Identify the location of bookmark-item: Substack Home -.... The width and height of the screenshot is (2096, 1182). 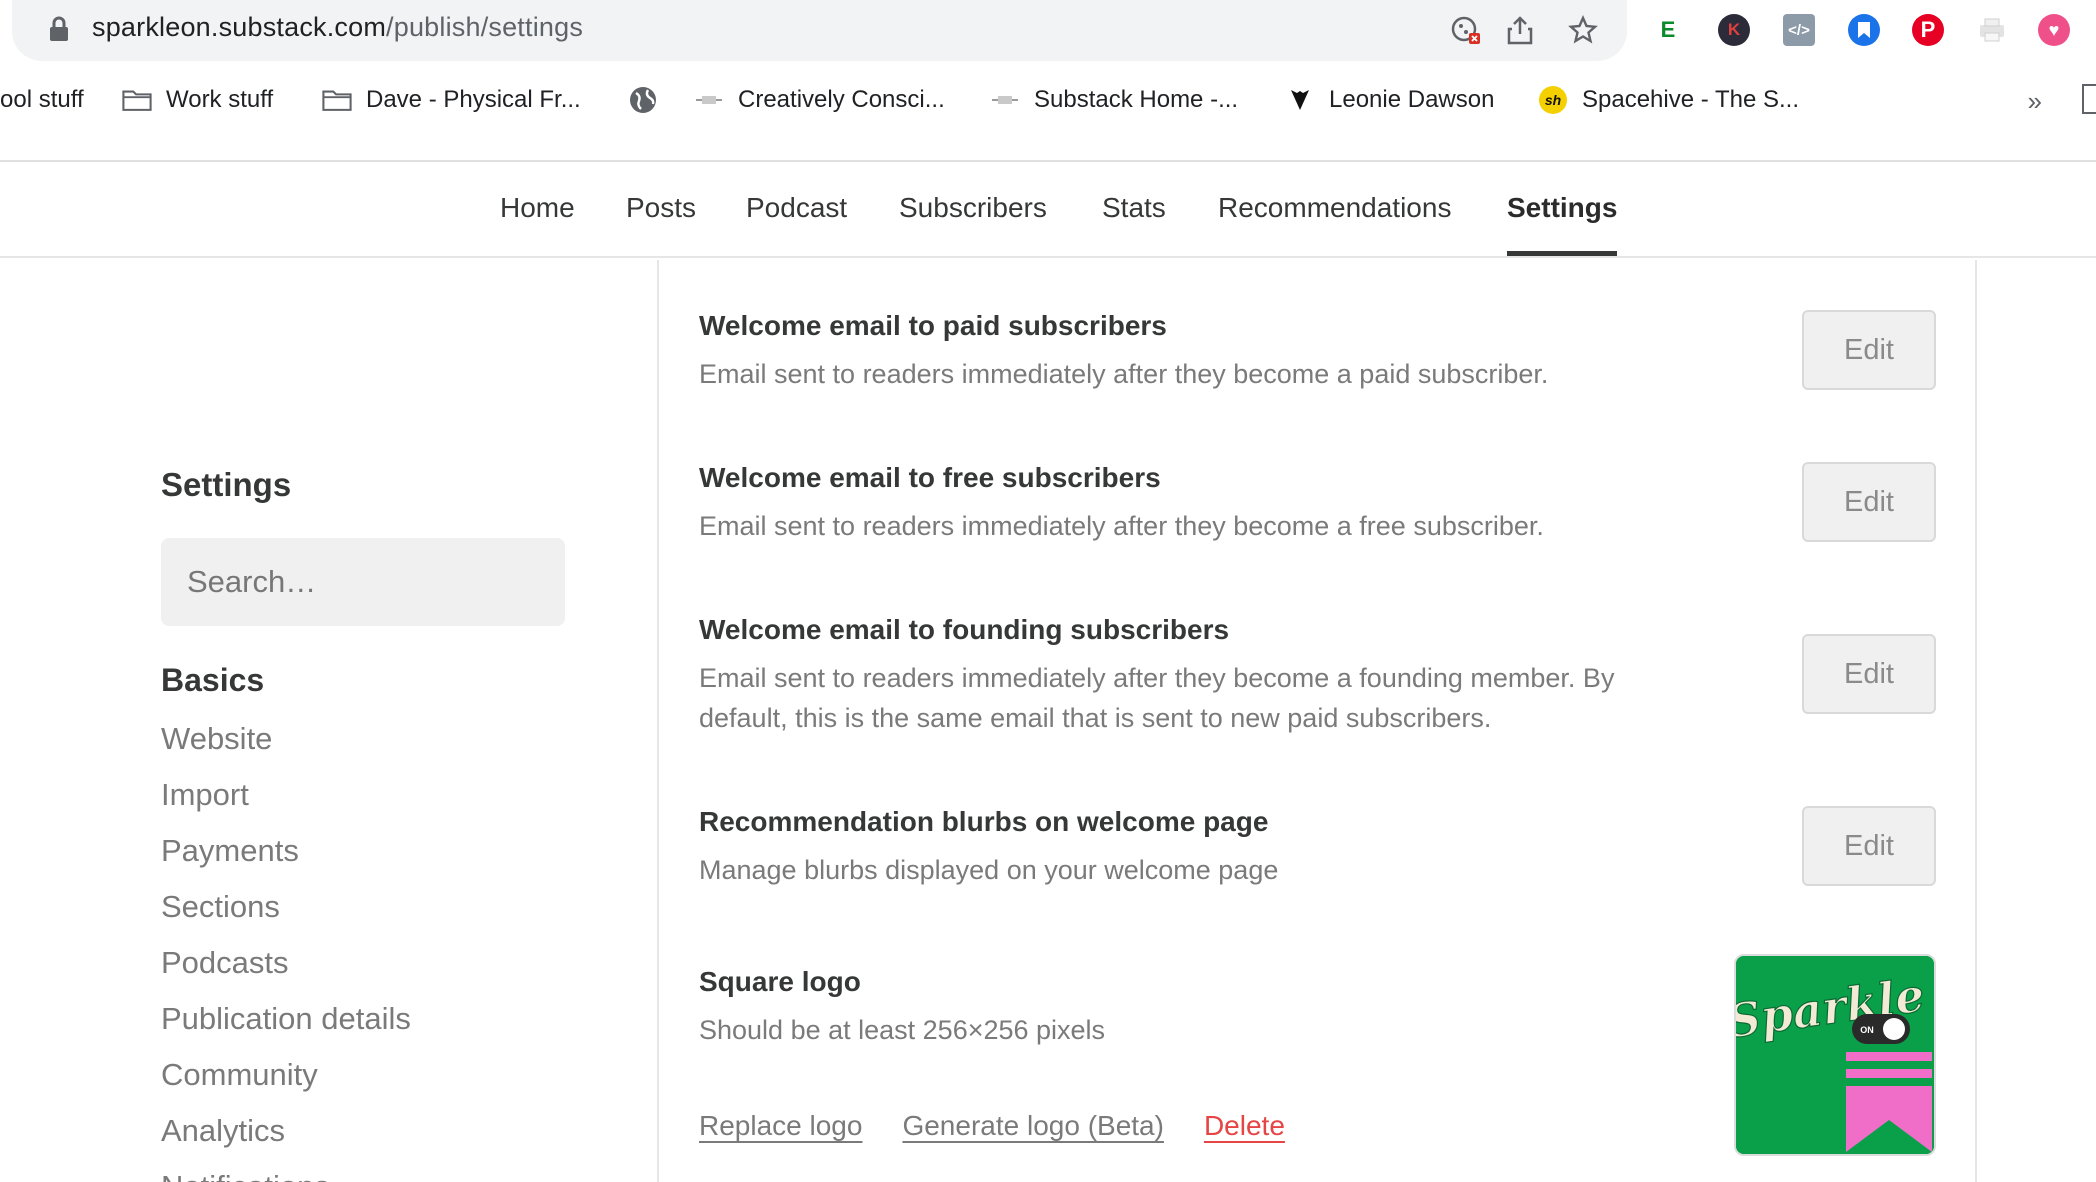
(1114, 100).